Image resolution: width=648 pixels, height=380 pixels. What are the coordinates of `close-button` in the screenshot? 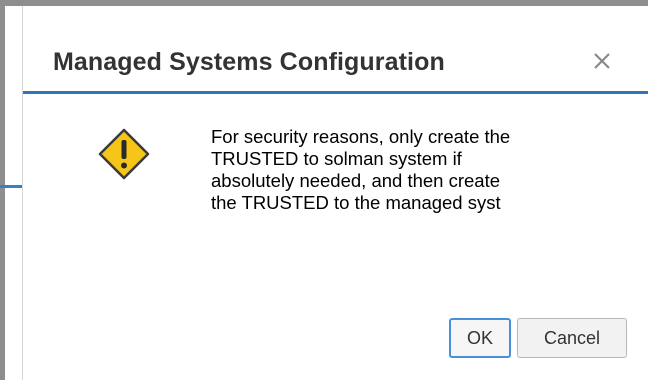 It's located at (602, 61).